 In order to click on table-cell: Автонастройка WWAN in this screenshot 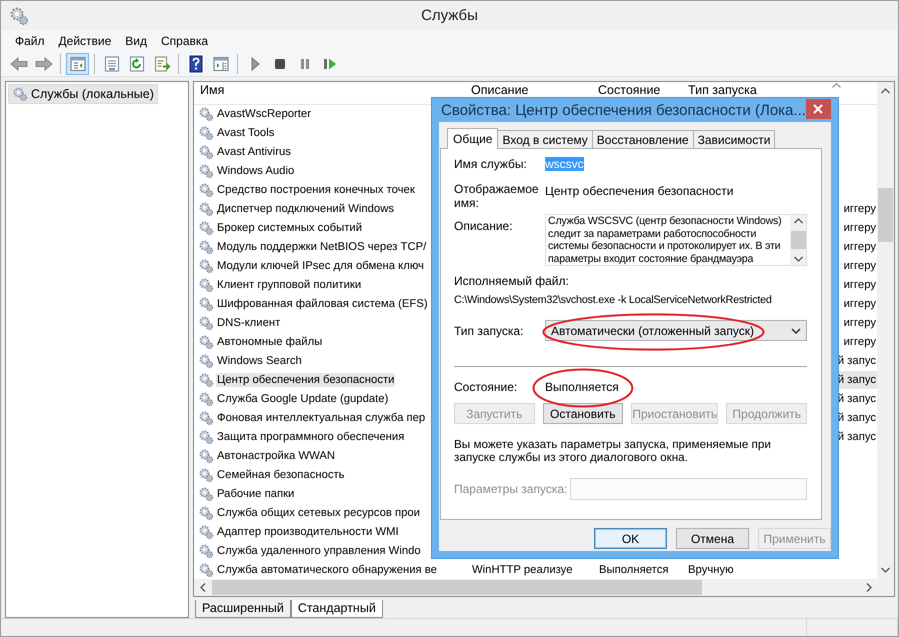, I will do `click(276, 455)`.